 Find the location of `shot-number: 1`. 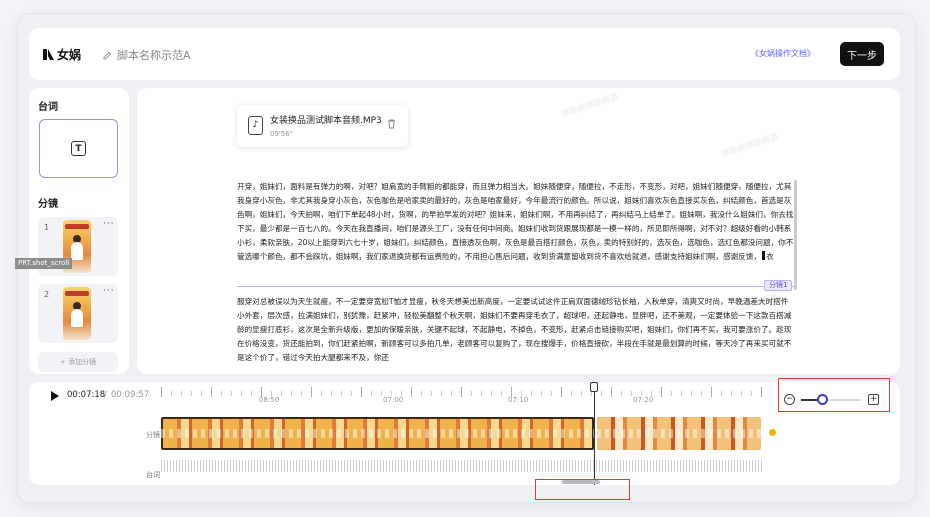

shot-number: 1 is located at coordinates (47, 227).